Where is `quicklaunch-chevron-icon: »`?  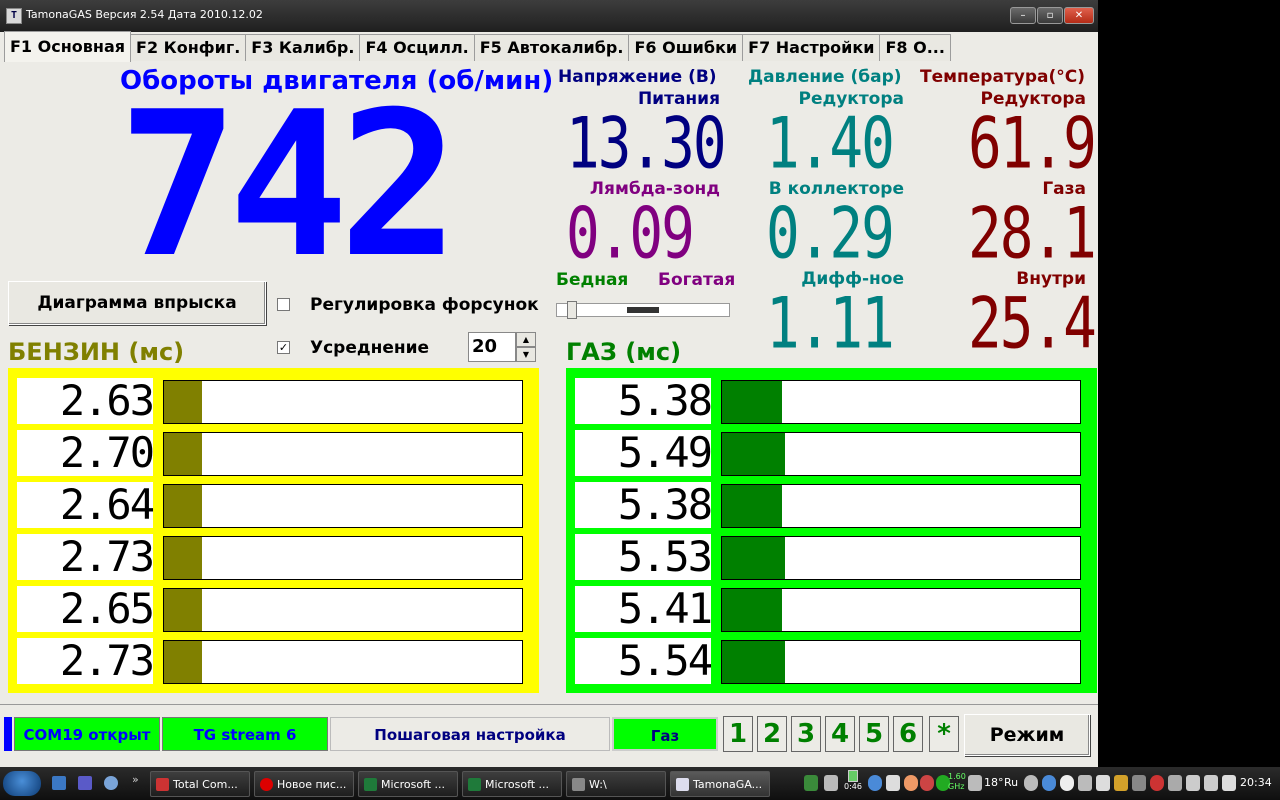
quicklaunch-chevron-icon: » is located at coordinates (135, 779).